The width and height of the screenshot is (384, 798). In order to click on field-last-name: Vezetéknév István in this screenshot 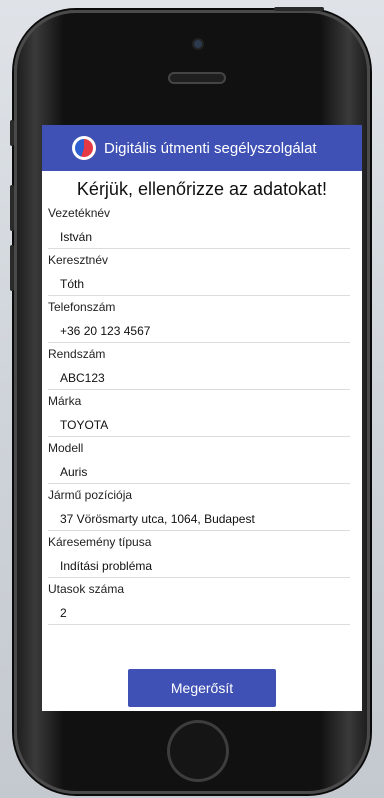, I will do `click(199, 225)`.